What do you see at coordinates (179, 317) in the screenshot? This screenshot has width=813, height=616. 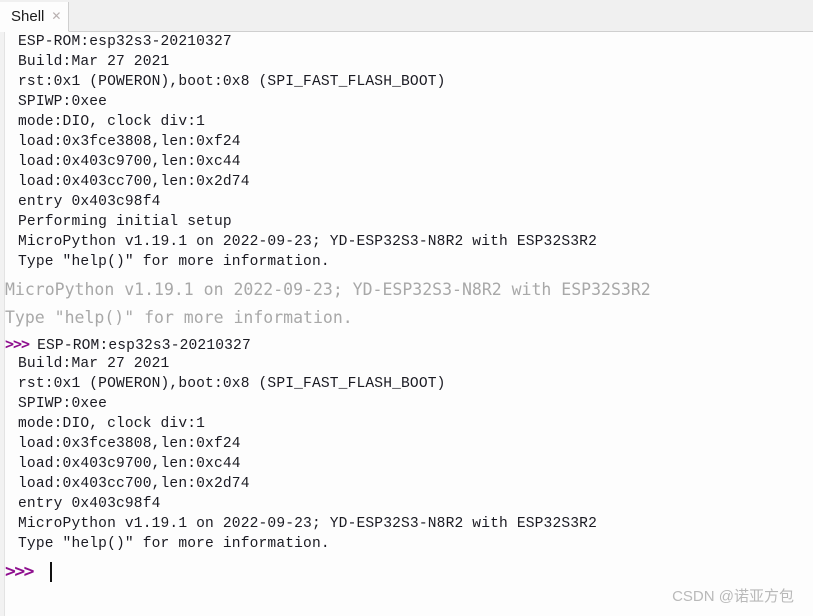 I see `banner-line: Type "help()" for more information.` at bounding box center [179, 317].